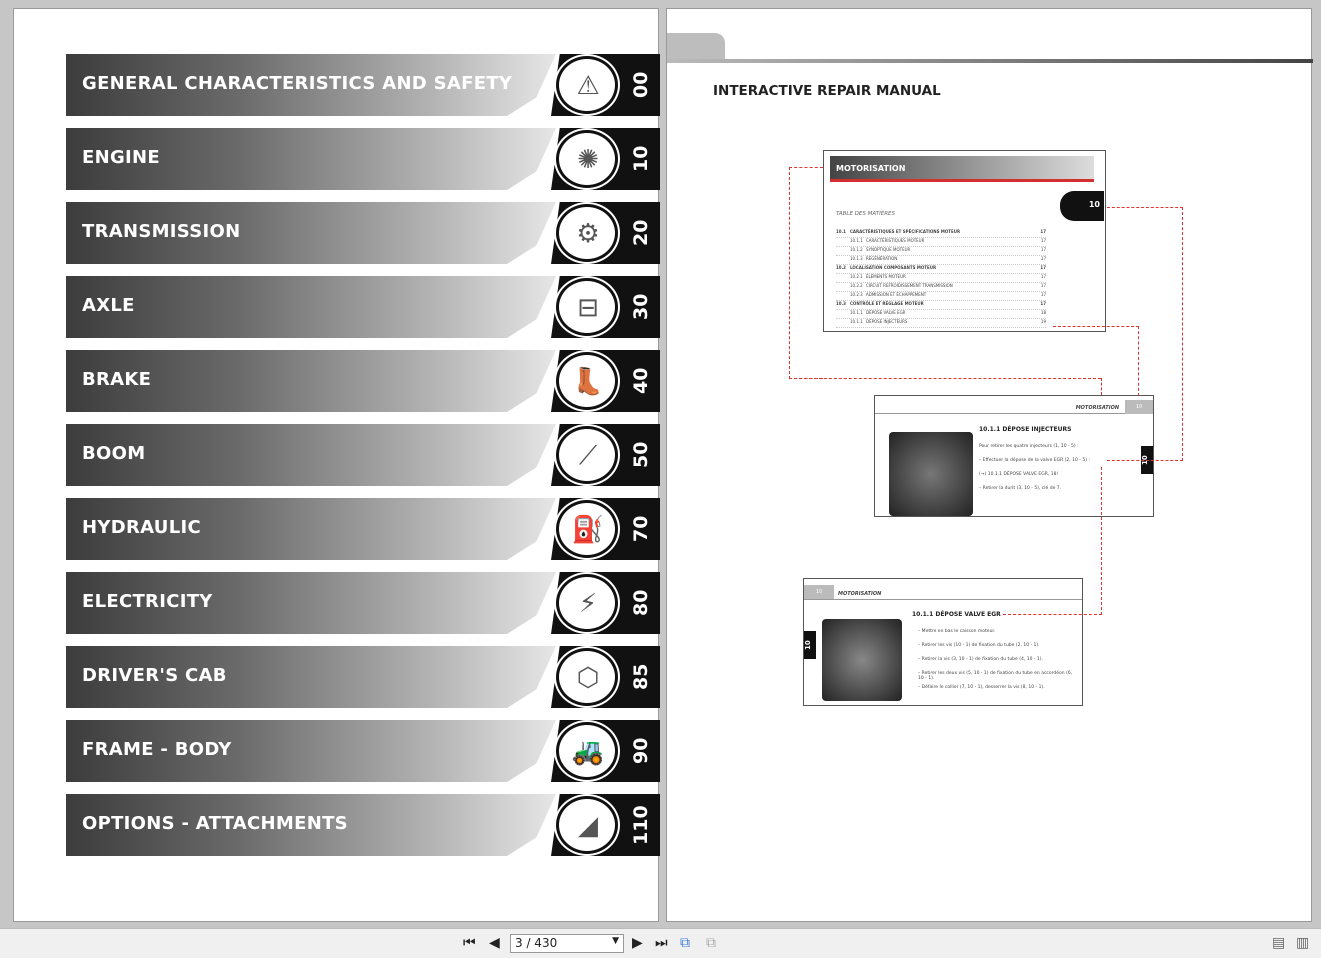  Describe the element at coordinates (941, 260) in the screenshot. I see `toc-entry: 10.1.3 RÉGÉNÉRATION 17` at that location.